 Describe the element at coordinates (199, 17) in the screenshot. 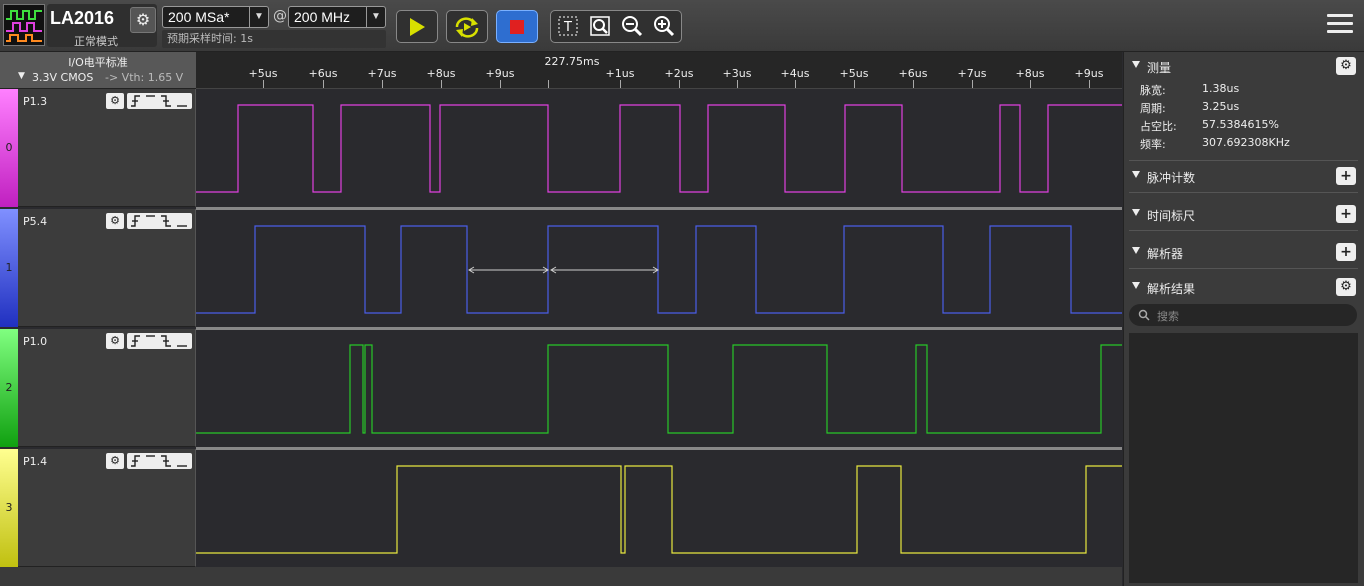

I see `sample-depth-value: 200 MSa*` at that location.